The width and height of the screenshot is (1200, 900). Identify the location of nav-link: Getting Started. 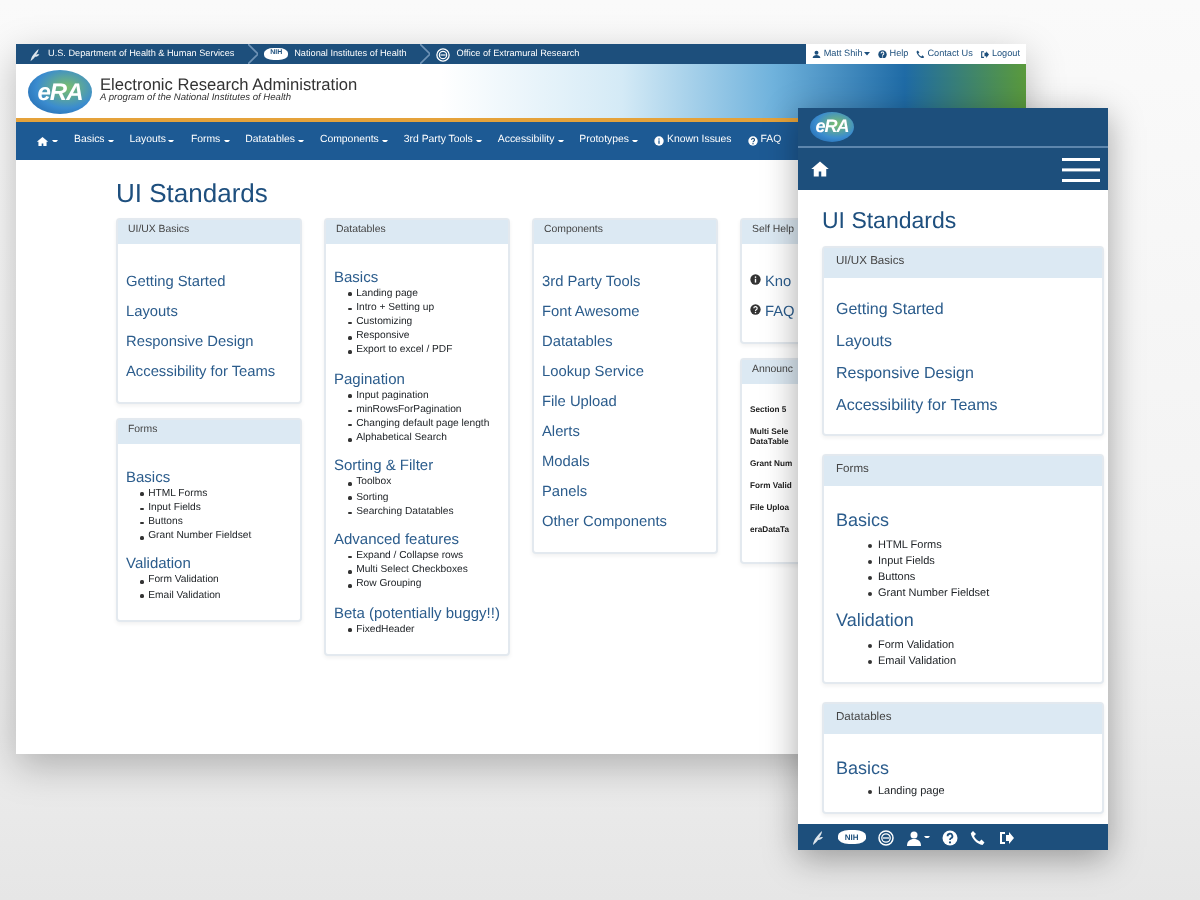
(963, 309).